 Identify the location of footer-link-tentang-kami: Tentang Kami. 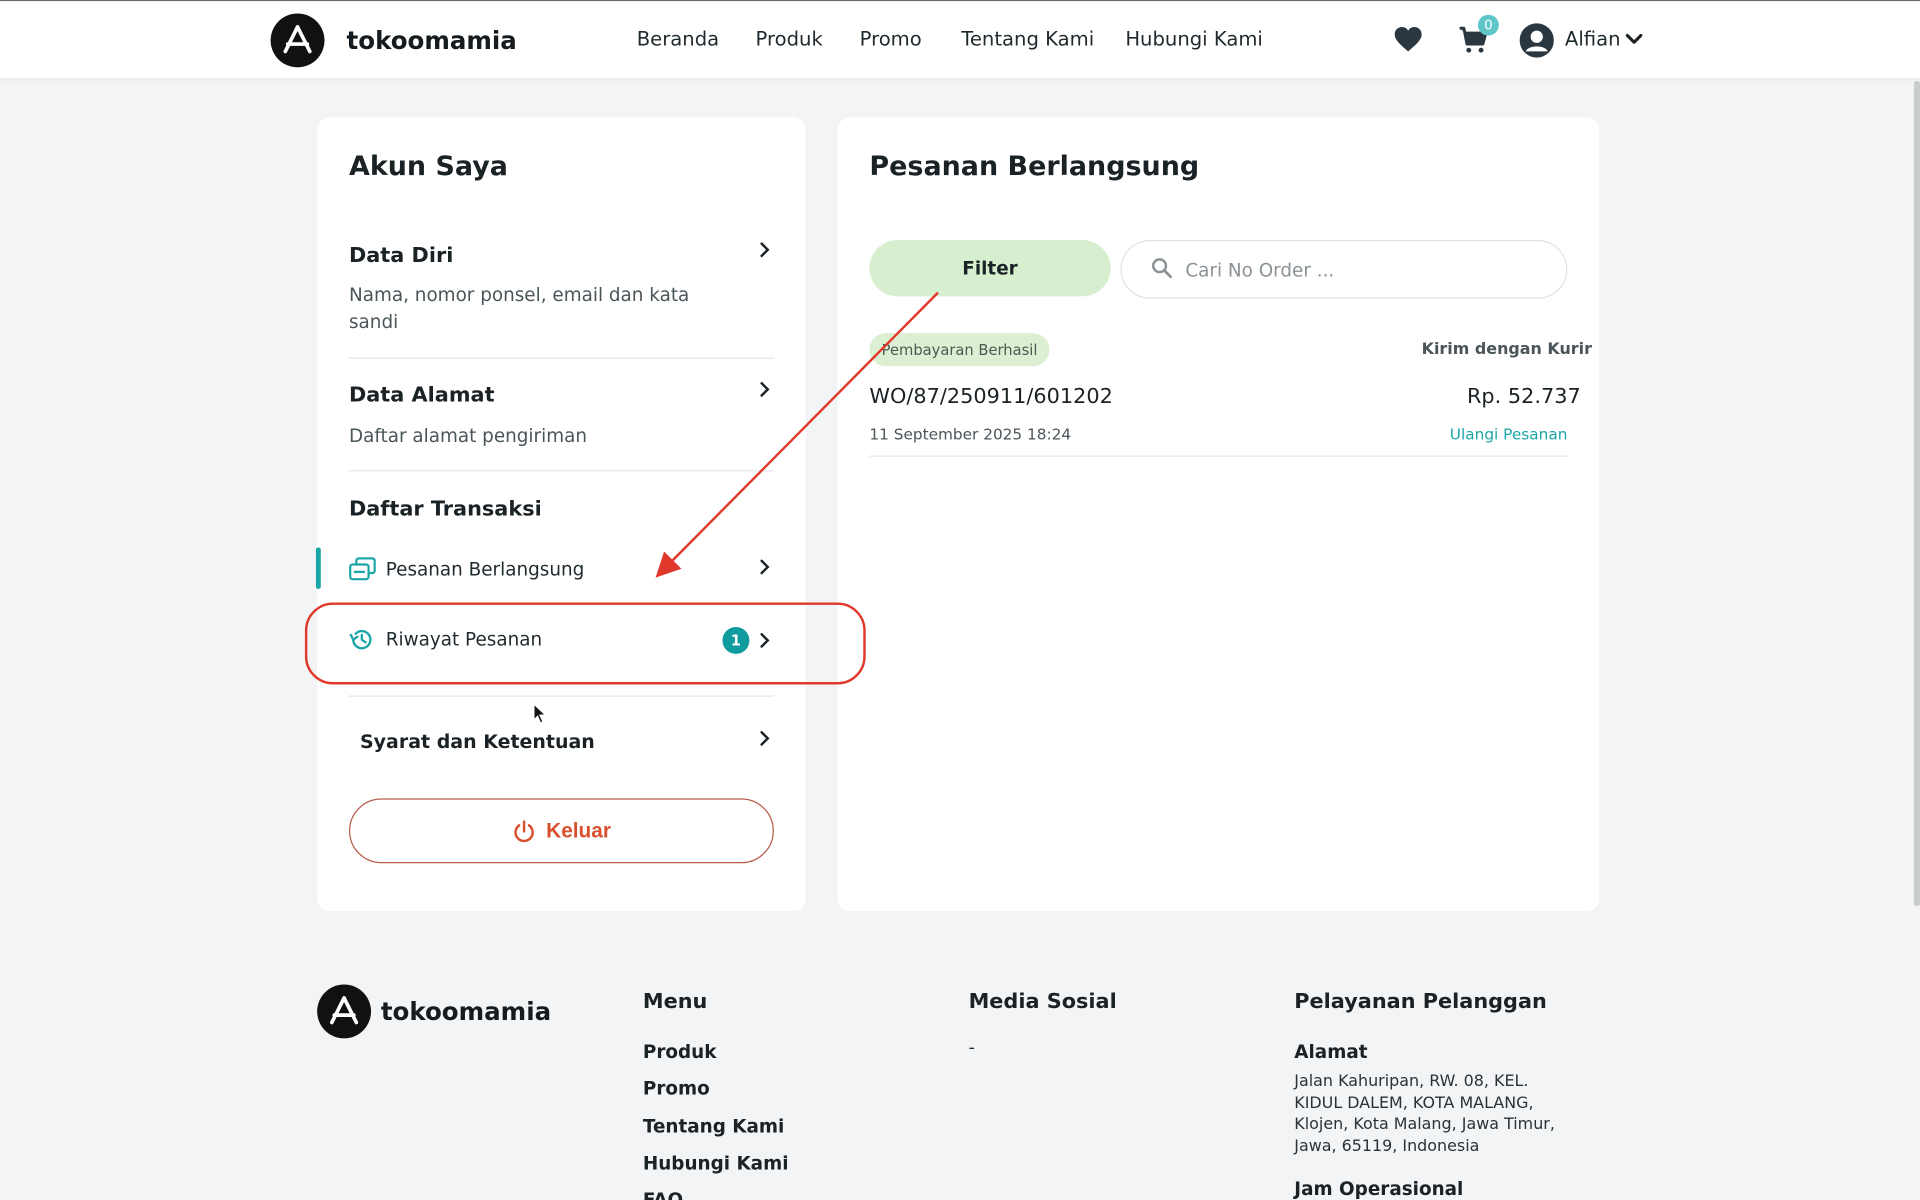
(713, 1127).